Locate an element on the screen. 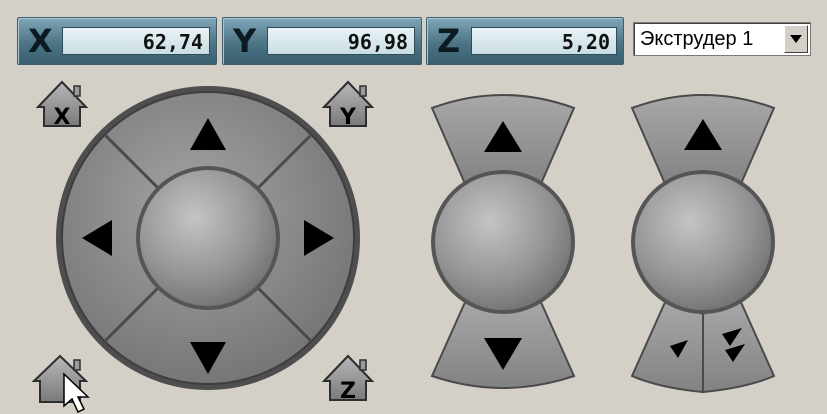 The image size is (827, 414). extruder-center-button is located at coordinates (703, 242).